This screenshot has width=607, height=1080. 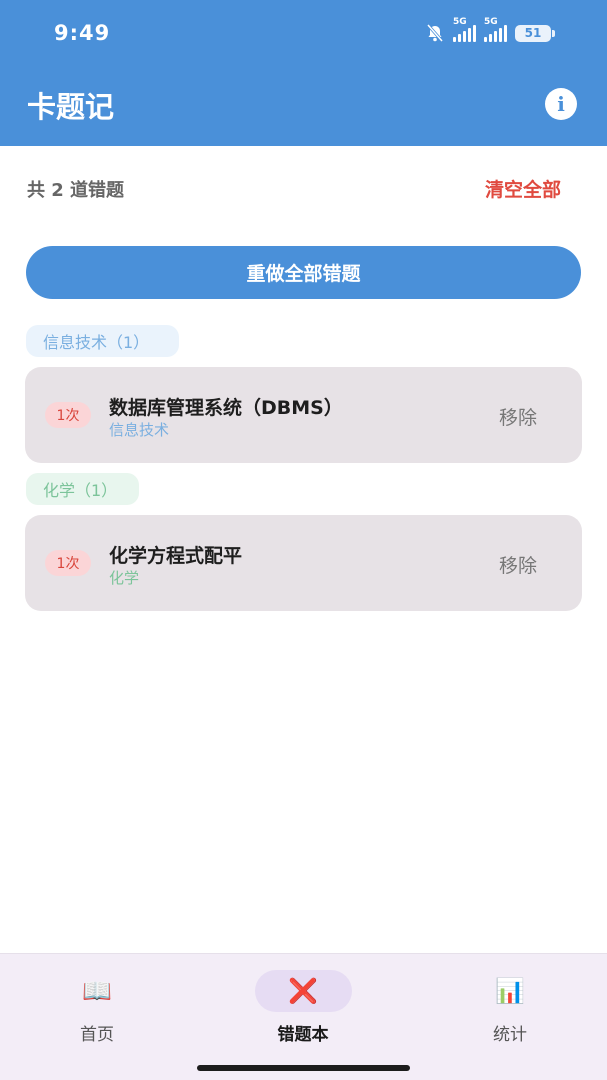 I want to click on nav-item-home: 📖 首页, so click(x=97, y=1007).